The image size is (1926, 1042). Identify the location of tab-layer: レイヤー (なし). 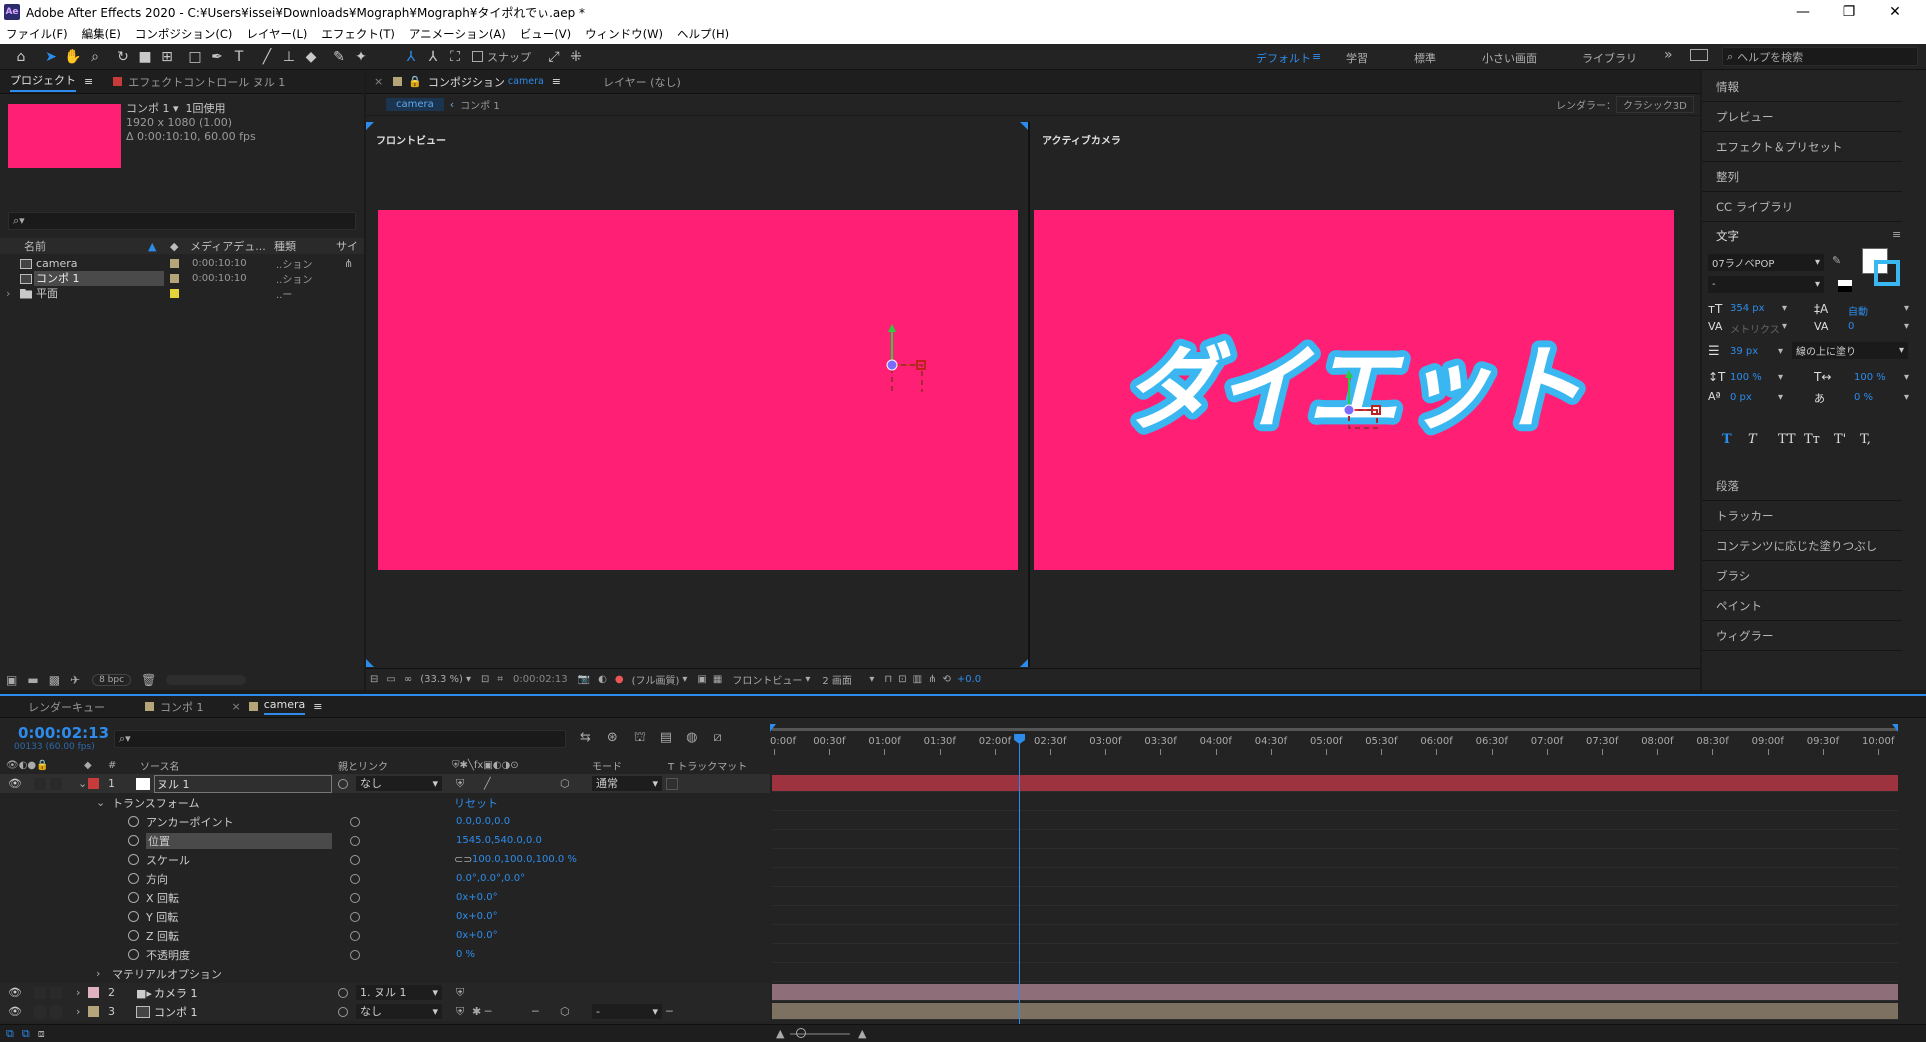
(642, 82).